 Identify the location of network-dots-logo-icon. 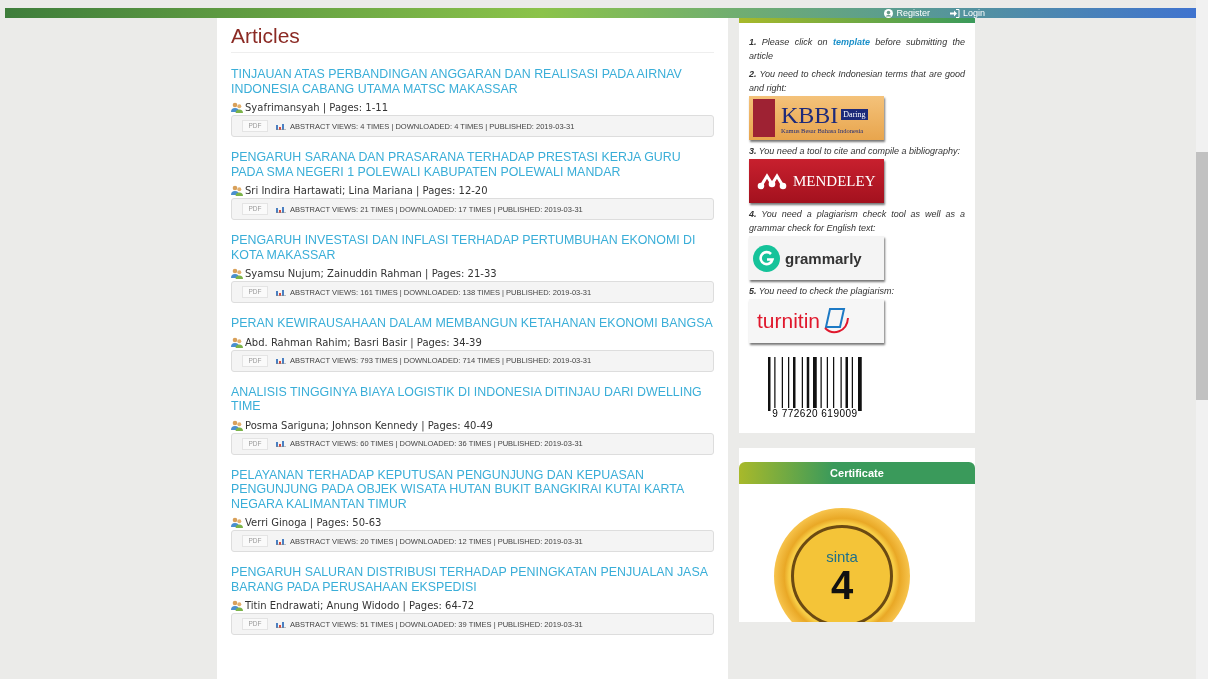
(772, 181).